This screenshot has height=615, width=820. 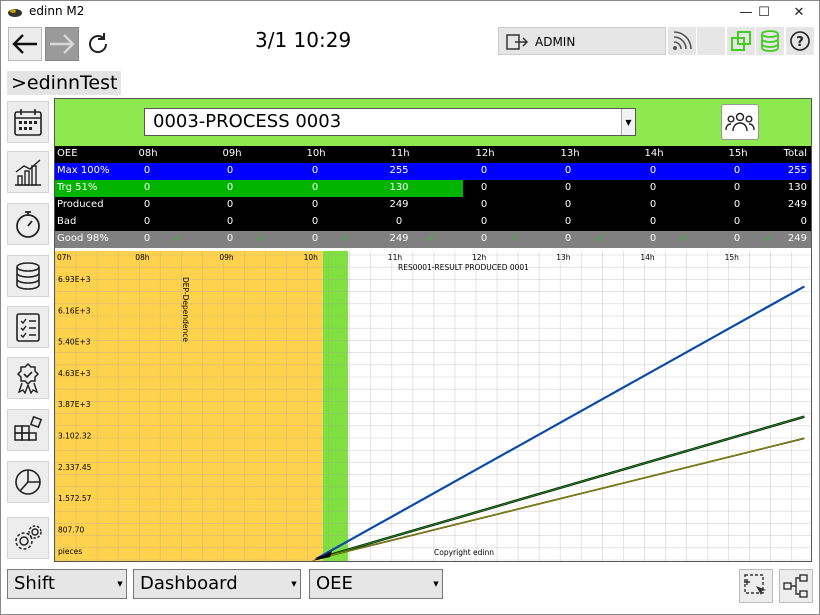 I want to click on operators-button, so click(x=740, y=122).